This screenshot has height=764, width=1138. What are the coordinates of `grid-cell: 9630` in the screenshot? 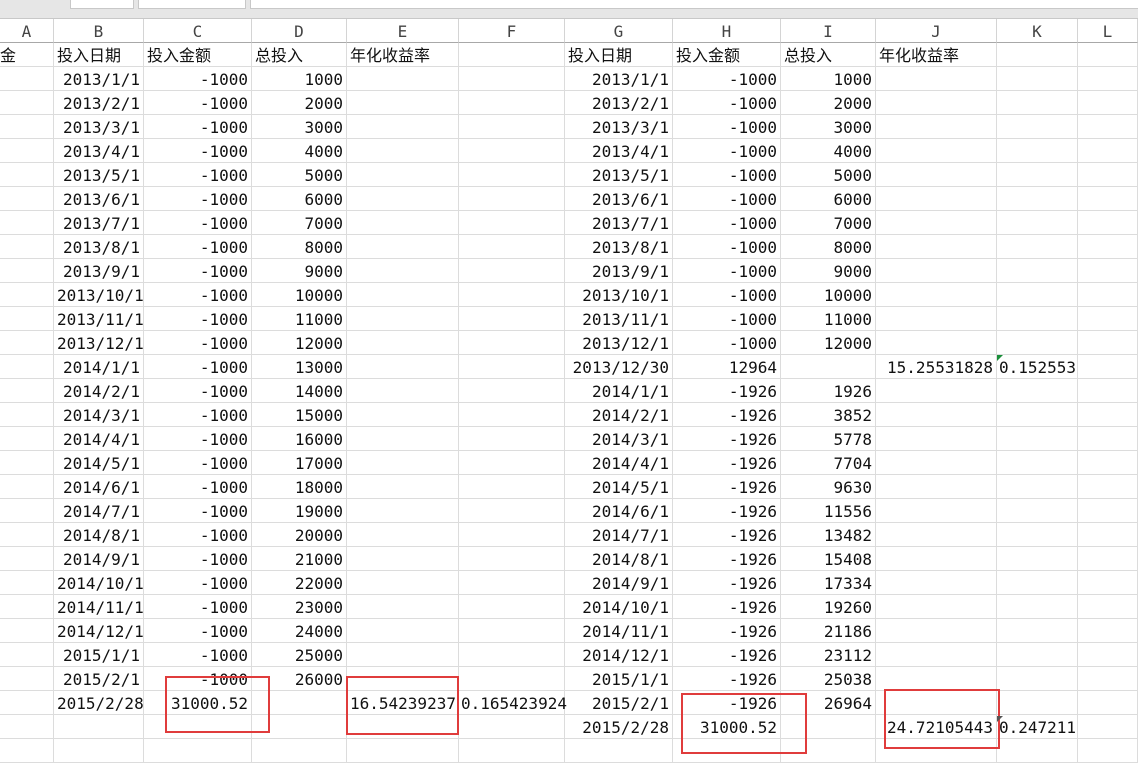 It's located at (828, 487).